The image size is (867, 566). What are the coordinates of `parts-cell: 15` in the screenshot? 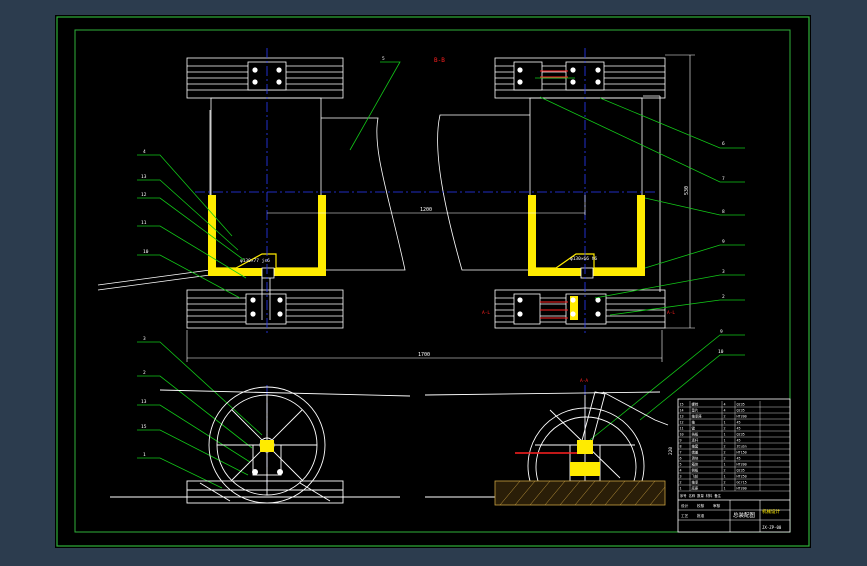 It's located at (682, 405).